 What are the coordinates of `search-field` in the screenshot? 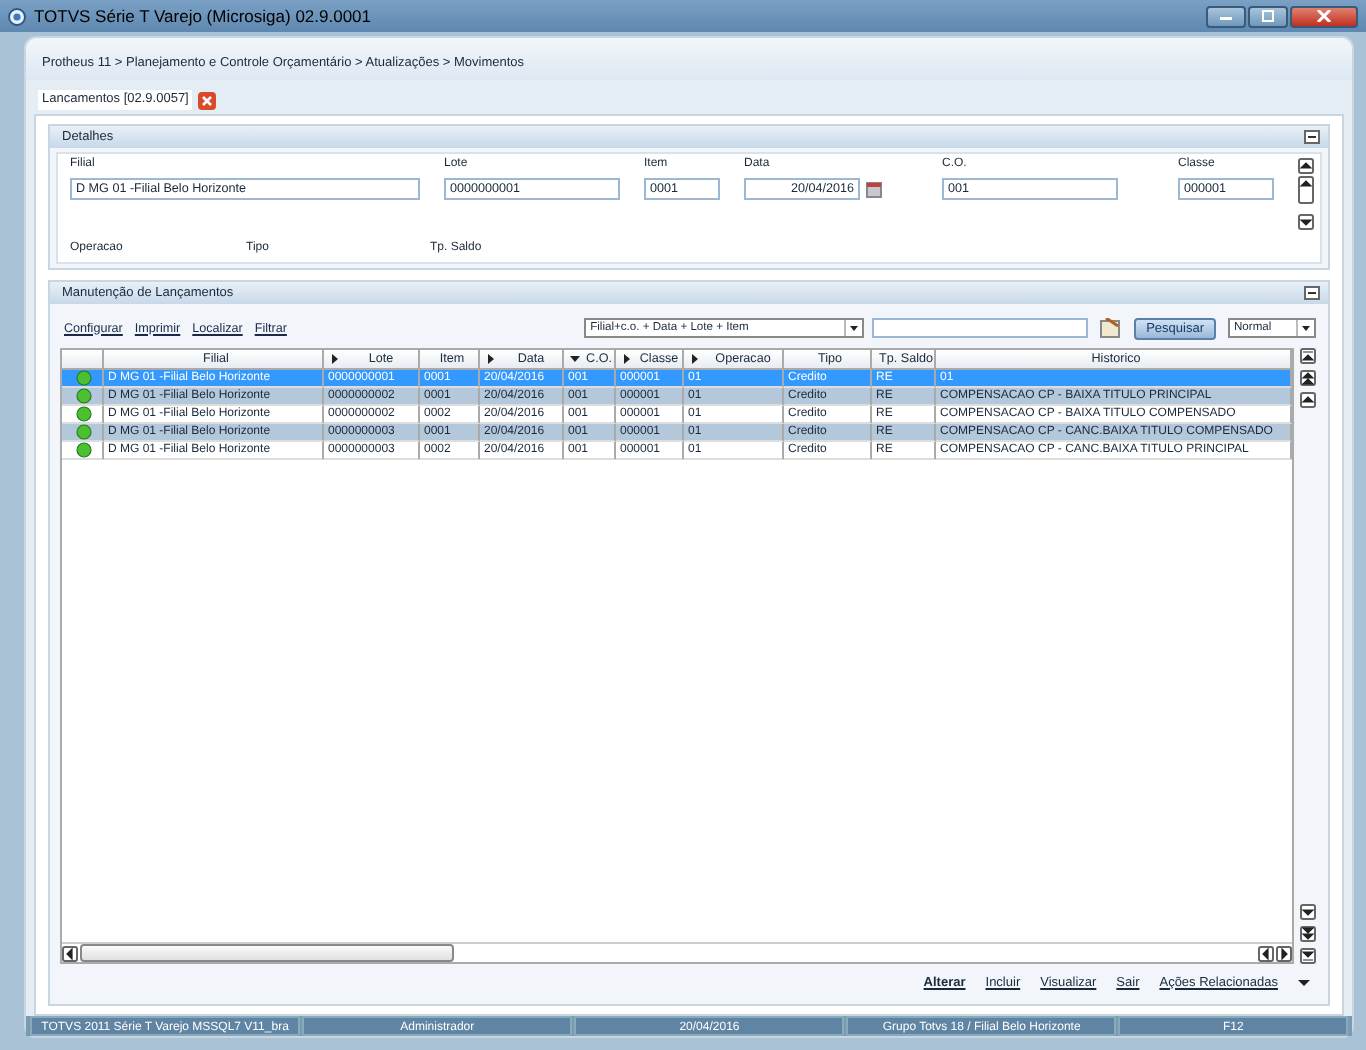 It's located at (980, 328).